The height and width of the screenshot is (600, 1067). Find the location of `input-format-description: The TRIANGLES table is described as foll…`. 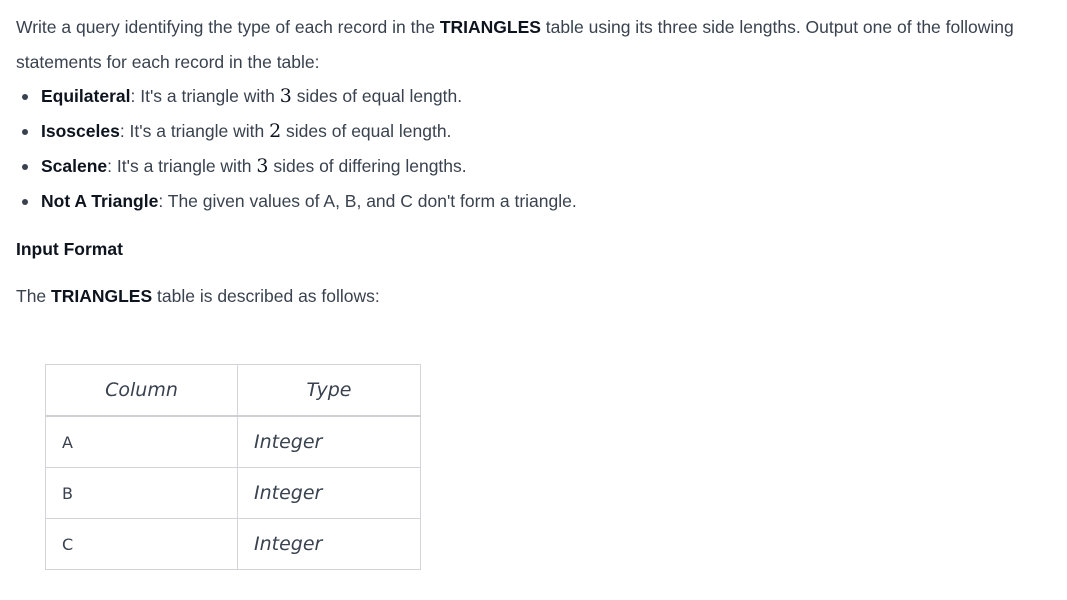

input-format-description: The TRIANGLES table is described as foll… is located at coordinates (198, 296).